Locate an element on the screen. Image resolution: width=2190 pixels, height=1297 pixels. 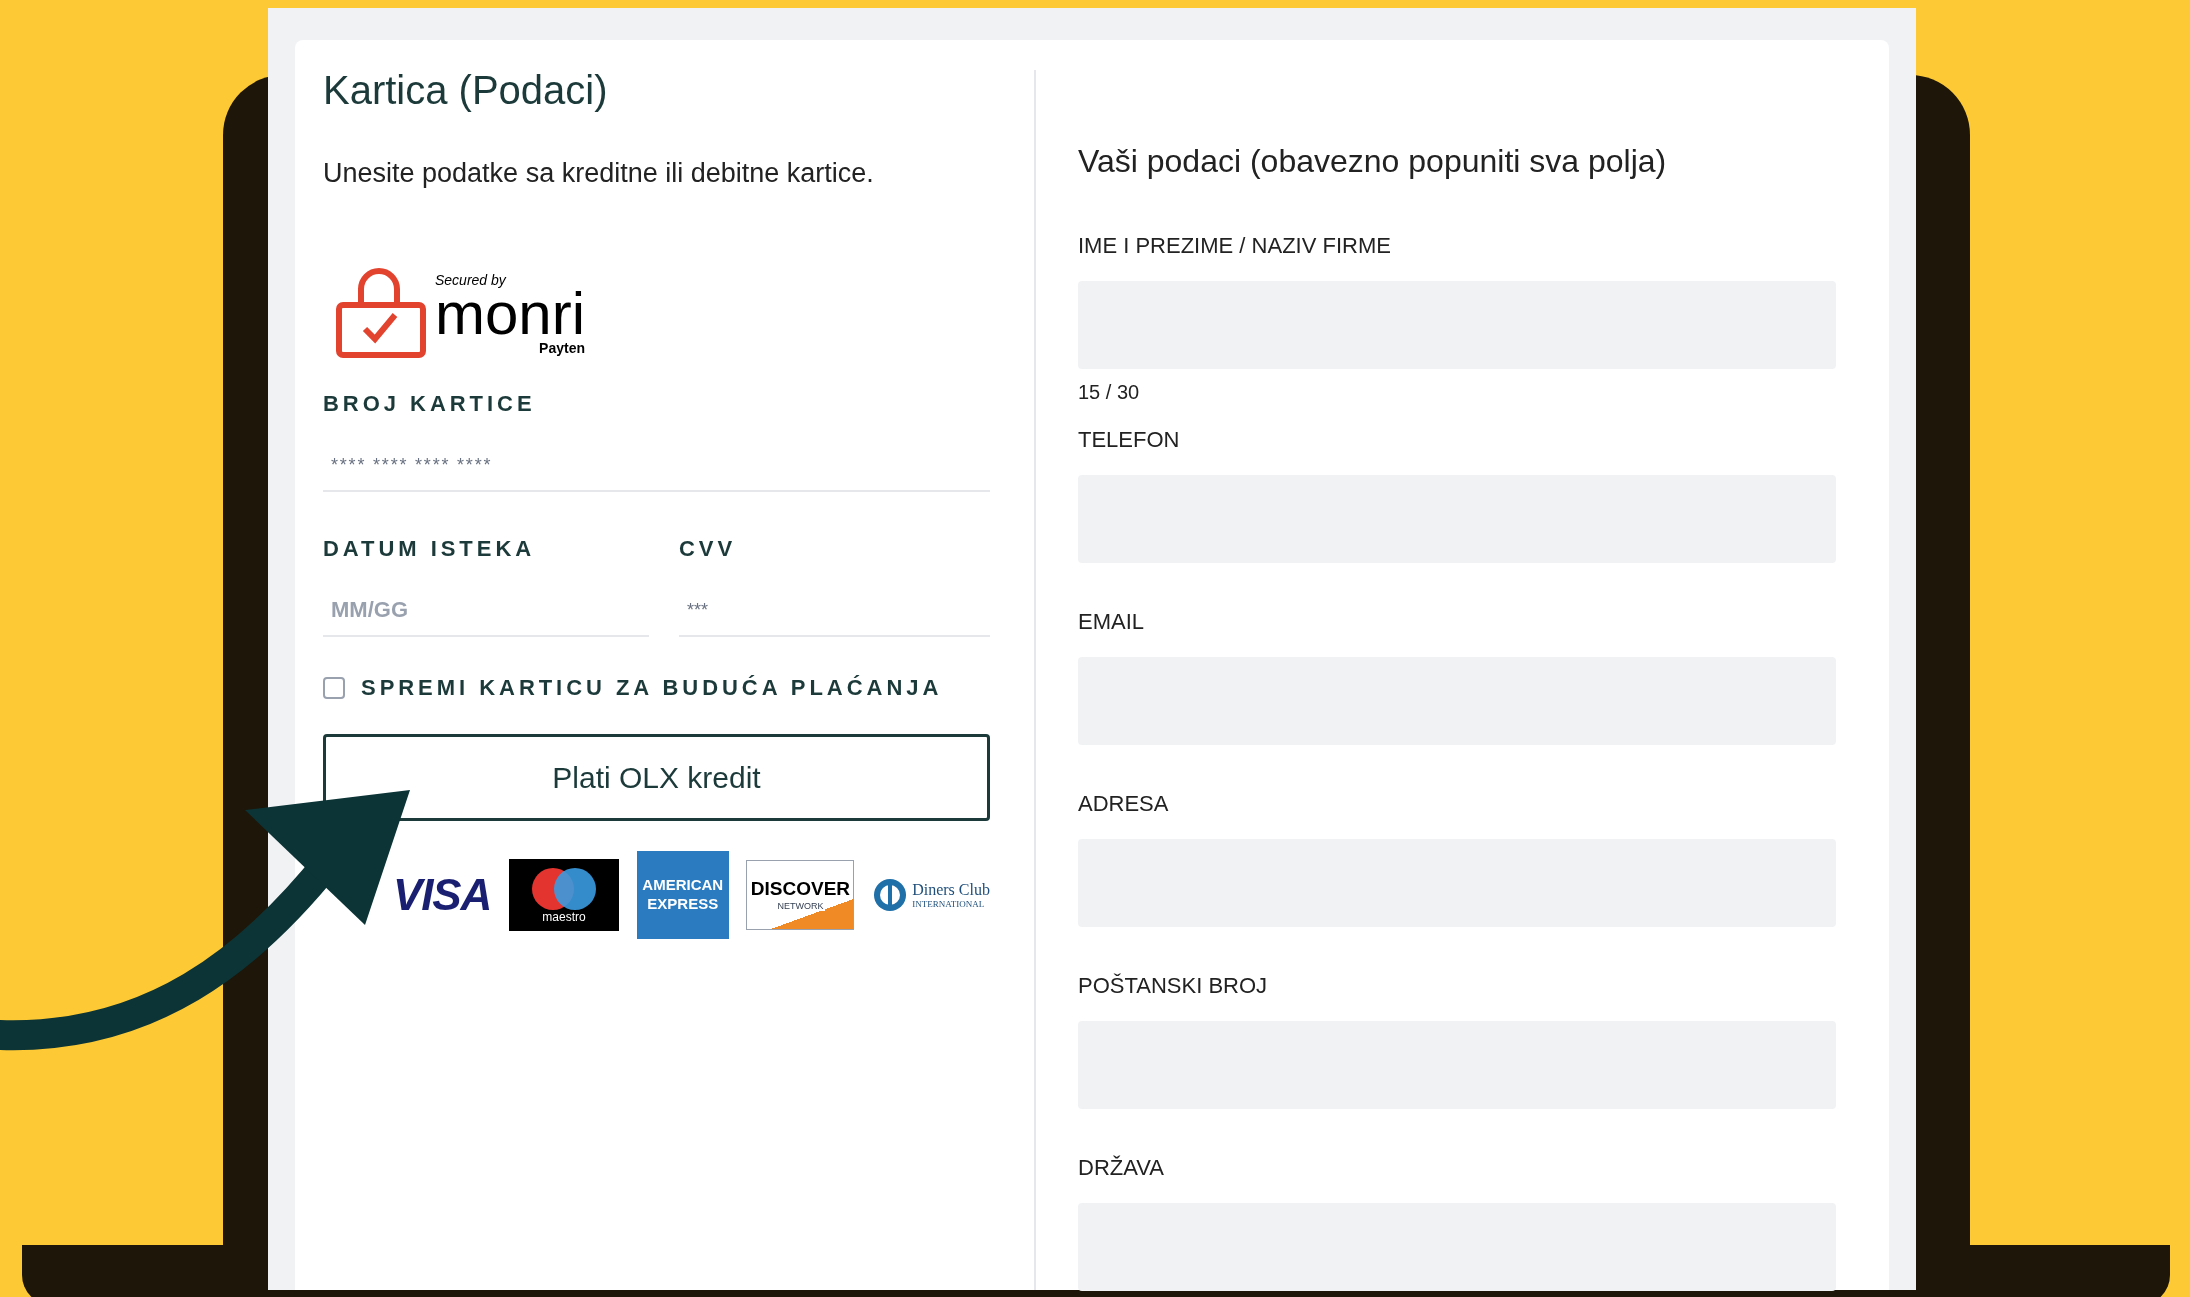
field-label: BROJ KARTICE is located at coordinates (430, 404).